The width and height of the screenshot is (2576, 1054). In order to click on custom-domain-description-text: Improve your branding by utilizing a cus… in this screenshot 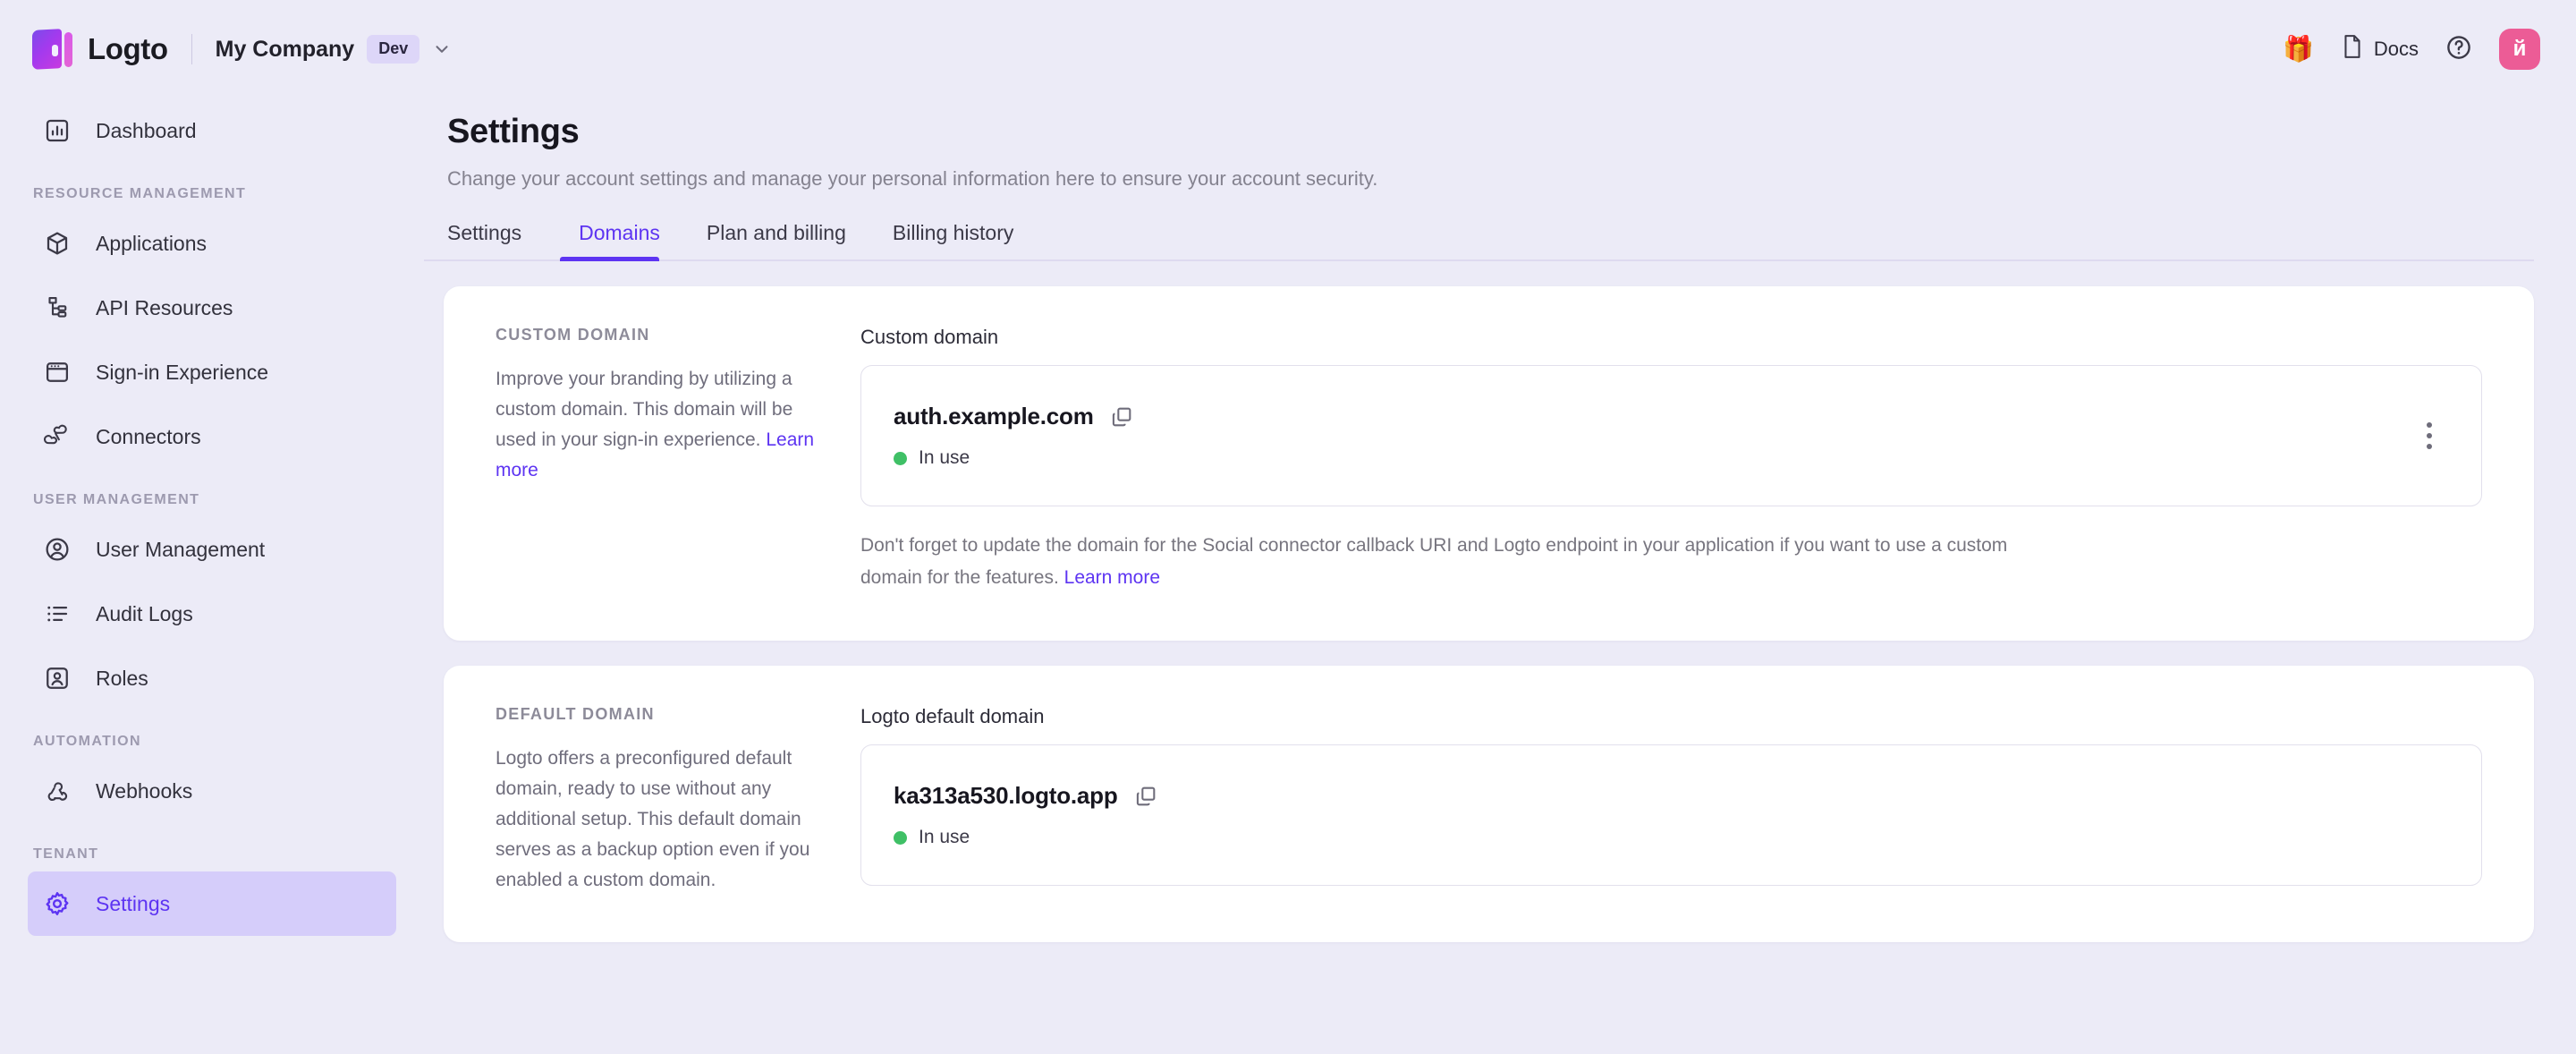, I will do `click(644, 409)`.